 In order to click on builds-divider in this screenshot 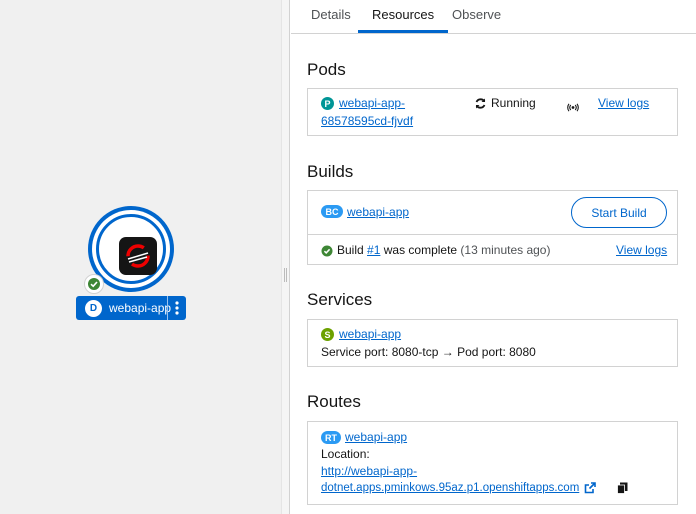, I will do `click(492, 234)`.